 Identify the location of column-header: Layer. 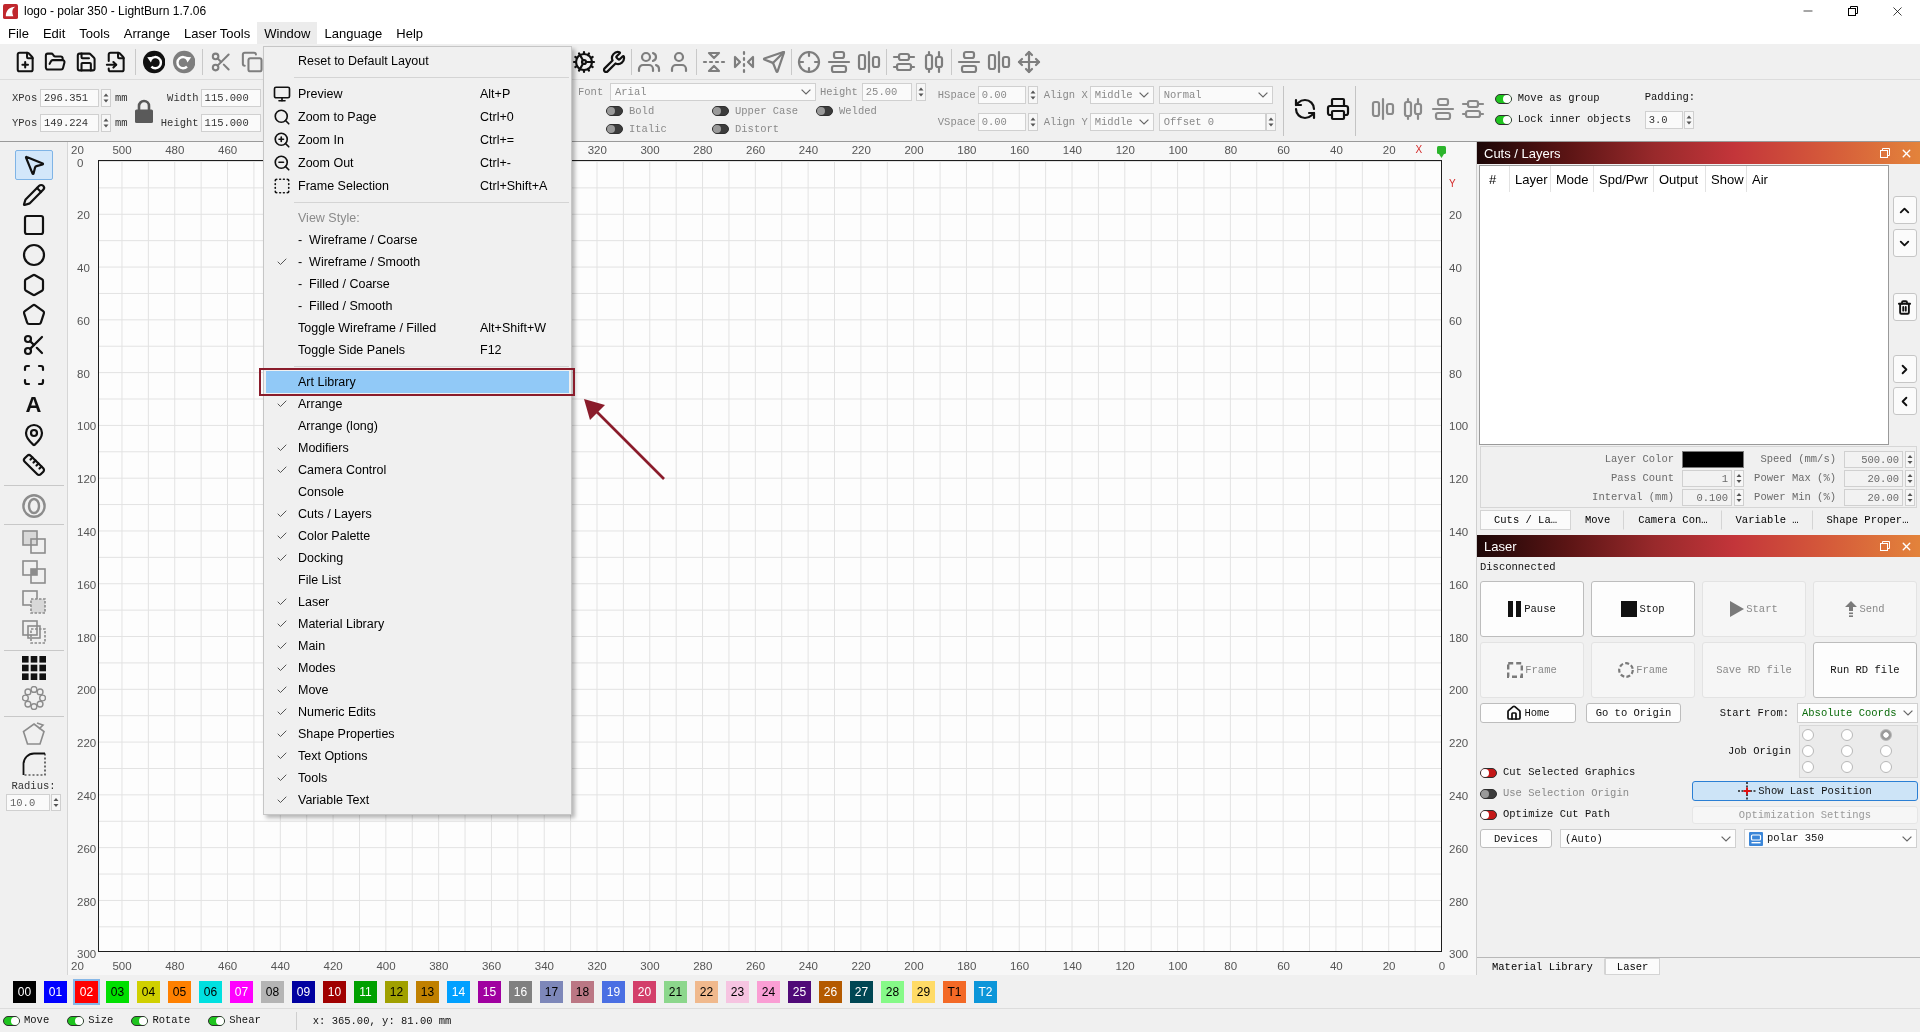
(1530, 179).